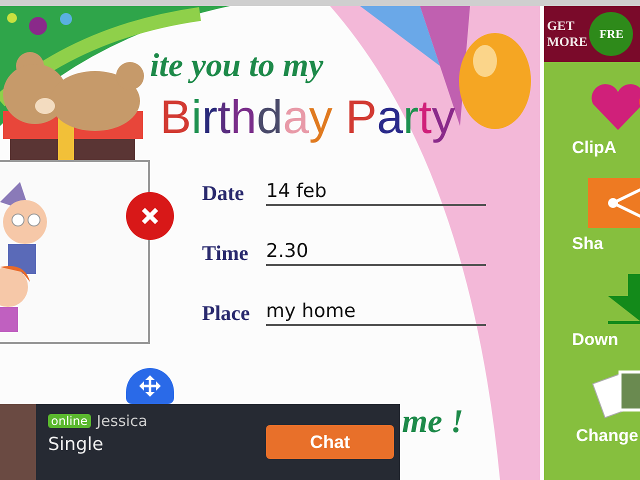  I want to click on close-button, so click(150, 216).